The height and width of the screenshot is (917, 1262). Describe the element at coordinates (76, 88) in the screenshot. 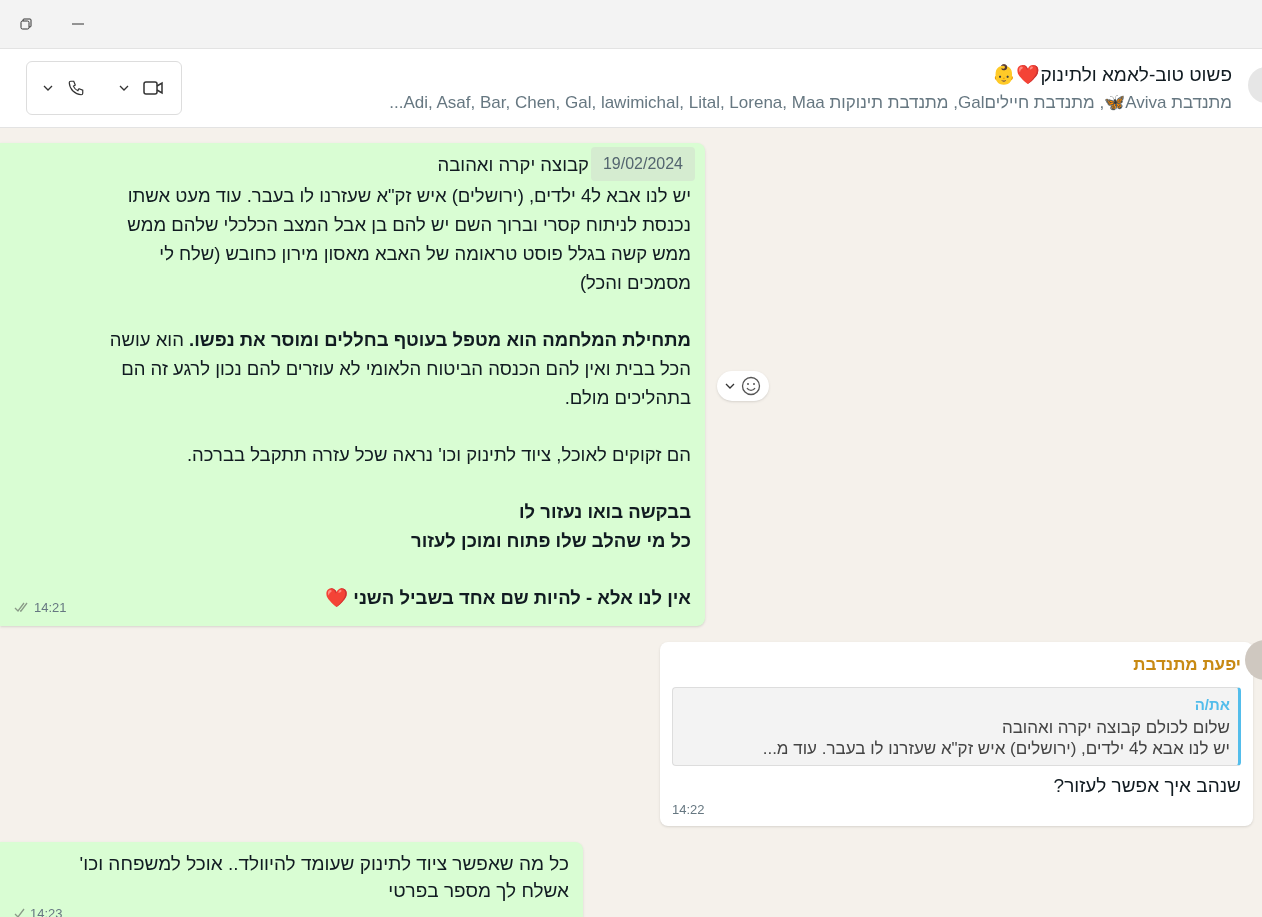

I see `phone-icon` at that location.